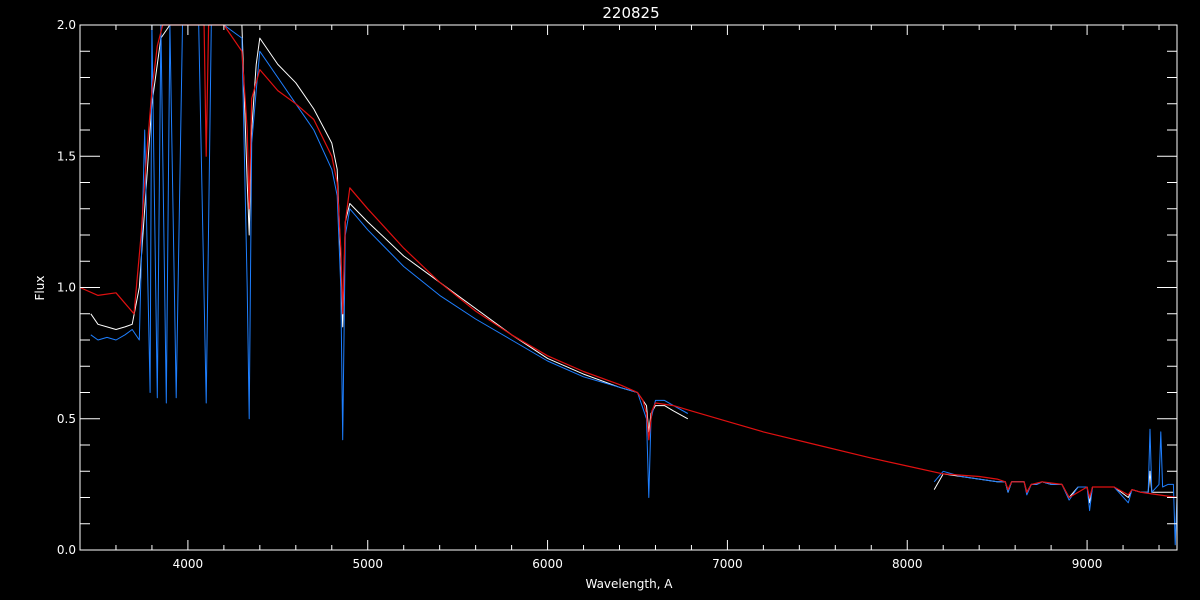 The height and width of the screenshot is (600, 1200). Describe the element at coordinates (727, 564) in the screenshot. I see `x-tick-label: 7000` at that location.